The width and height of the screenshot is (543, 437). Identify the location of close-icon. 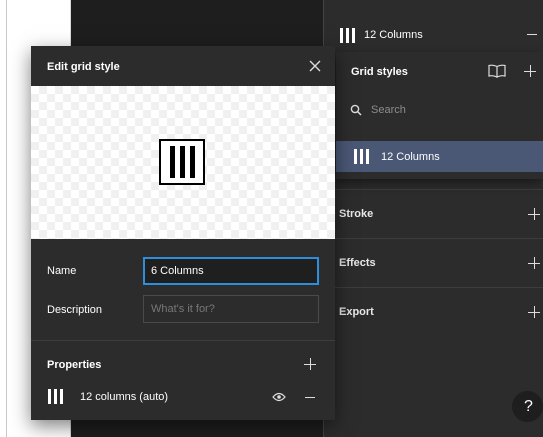
(315, 66).